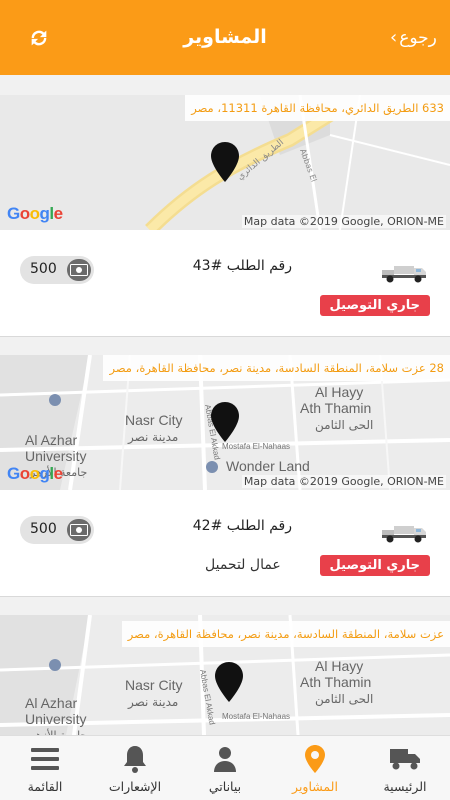 The width and height of the screenshot is (450, 800). I want to click on order-number: رقم الطلب #43, so click(242, 266).